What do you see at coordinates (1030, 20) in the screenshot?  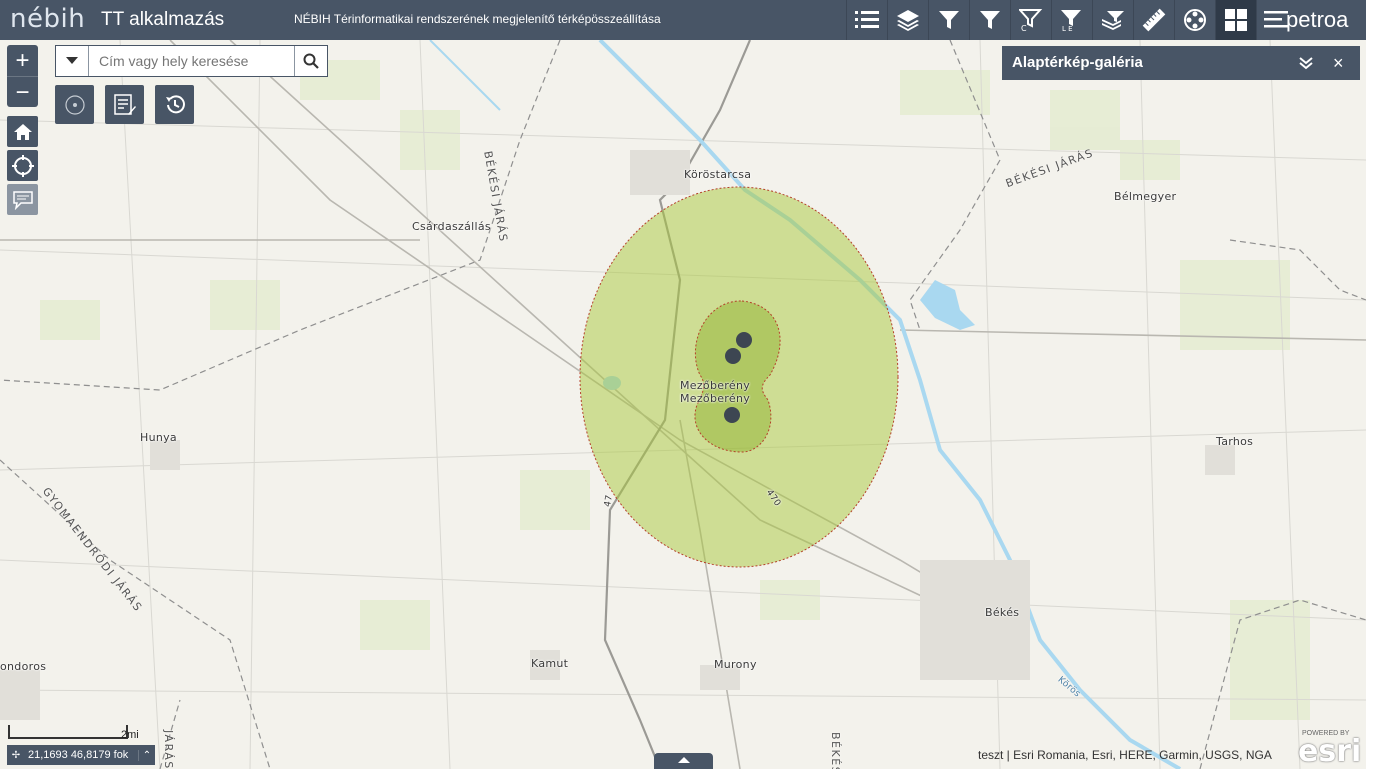 I see `filter-c-icon: C` at bounding box center [1030, 20].